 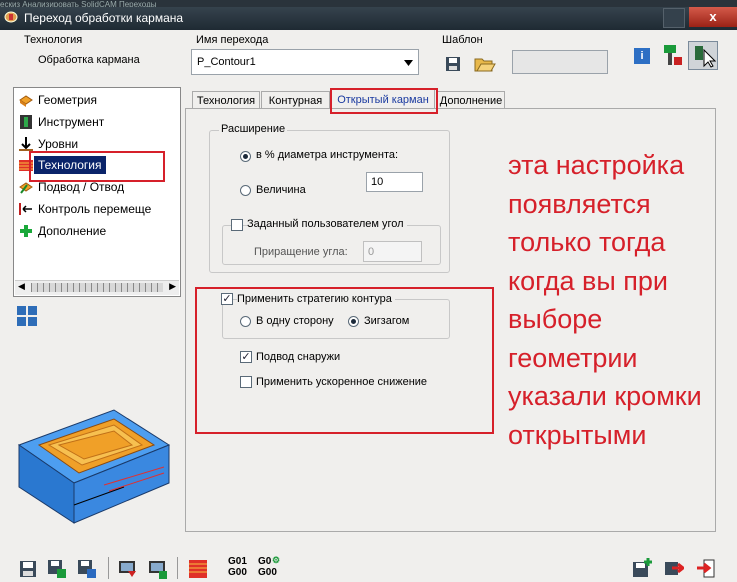 I want to click on annotation-line: открытыми, so click(x=577, y=434).